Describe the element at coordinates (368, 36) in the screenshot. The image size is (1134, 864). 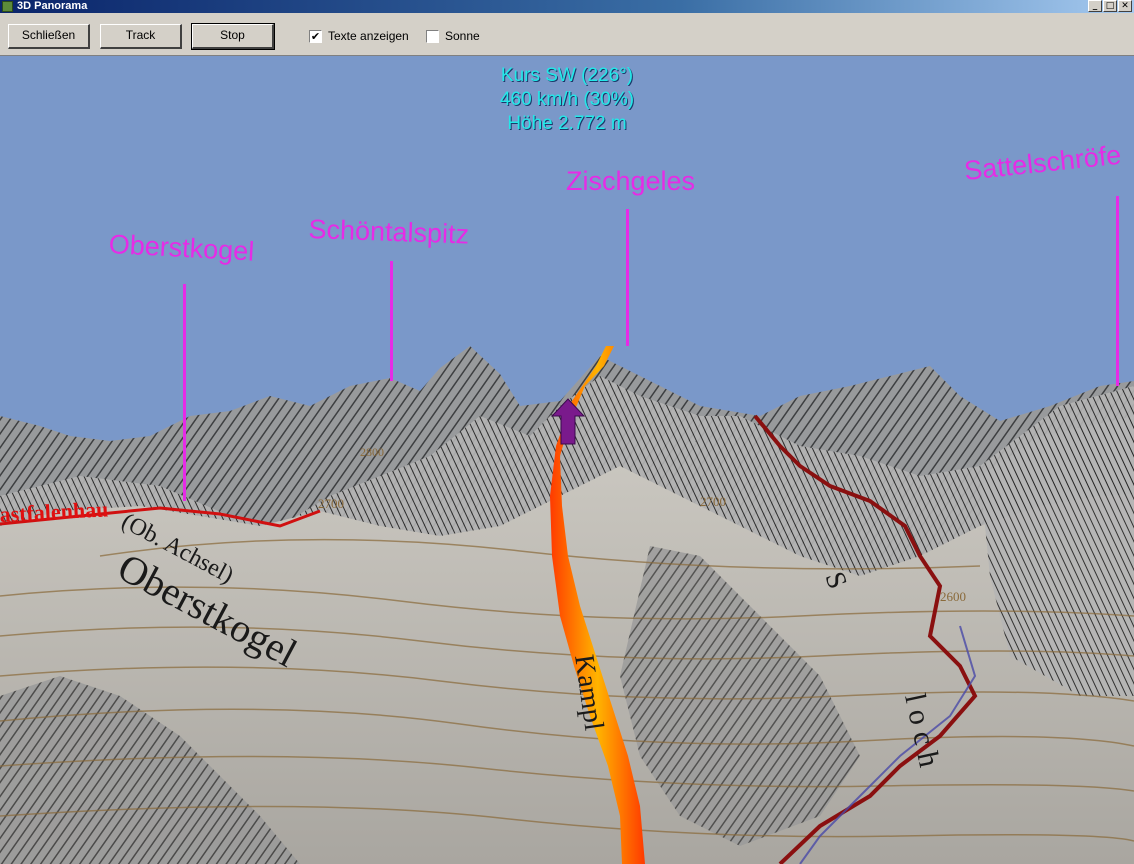
I see `show-texts-label: Texte anzeigen` at that location.